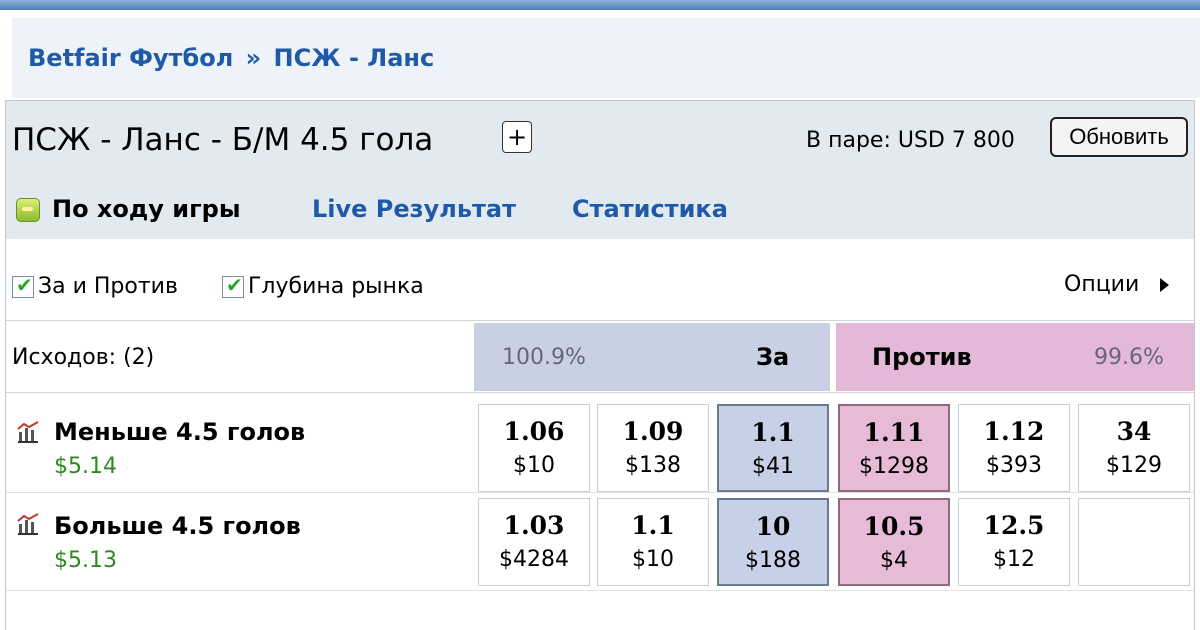 The height and width of the screenshot is (630, 1200). I want to click on breadcrumb: Betfair Футбол » ПСЖ - Ланс, so click(231, 58).